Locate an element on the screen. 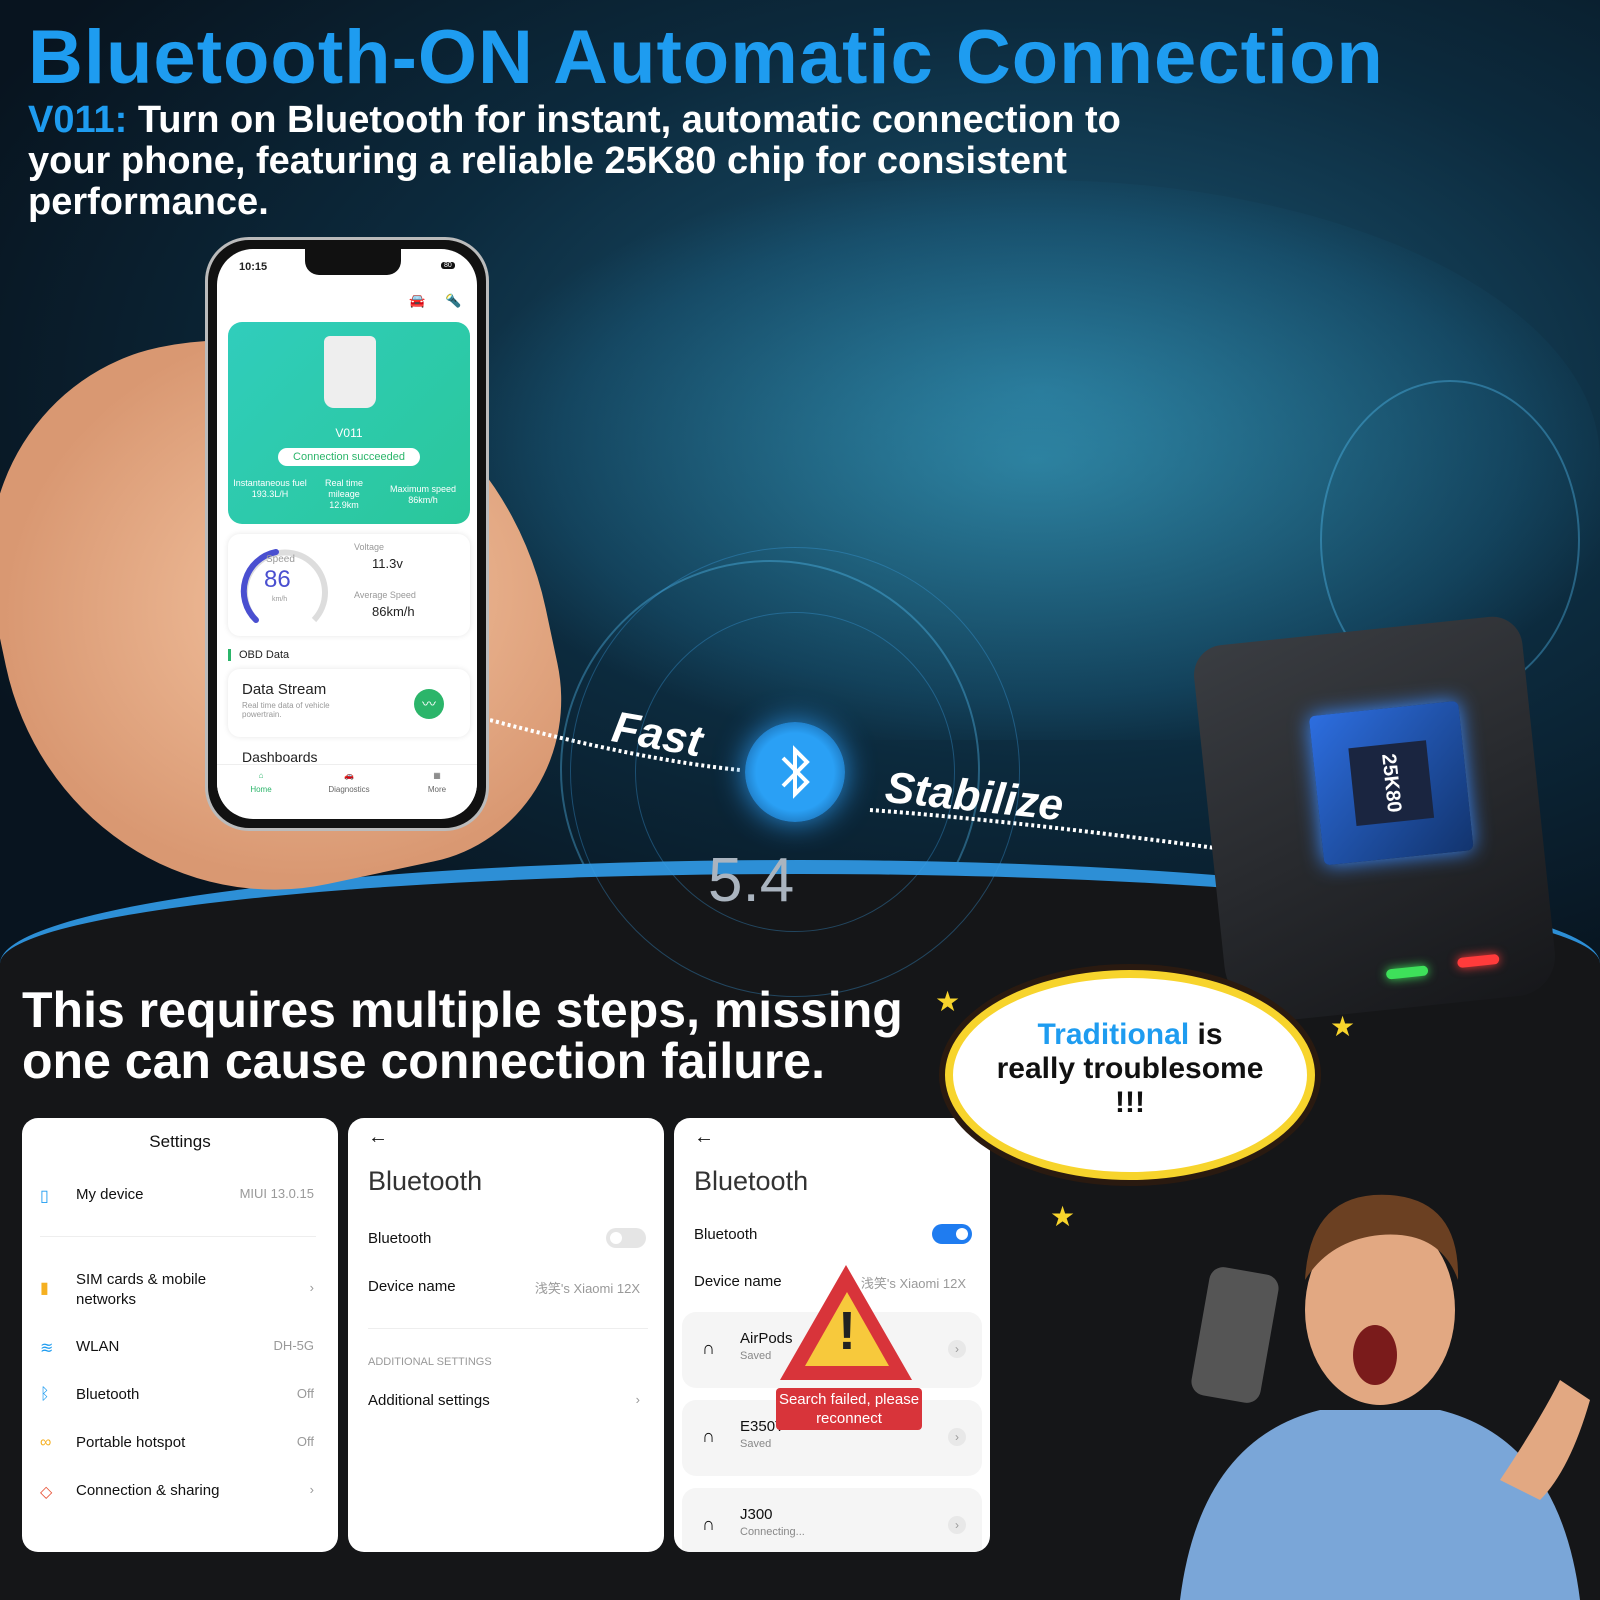 The image size is (1600, 1600). chip-label: 25K80 is located at coordinates (1391, 783).